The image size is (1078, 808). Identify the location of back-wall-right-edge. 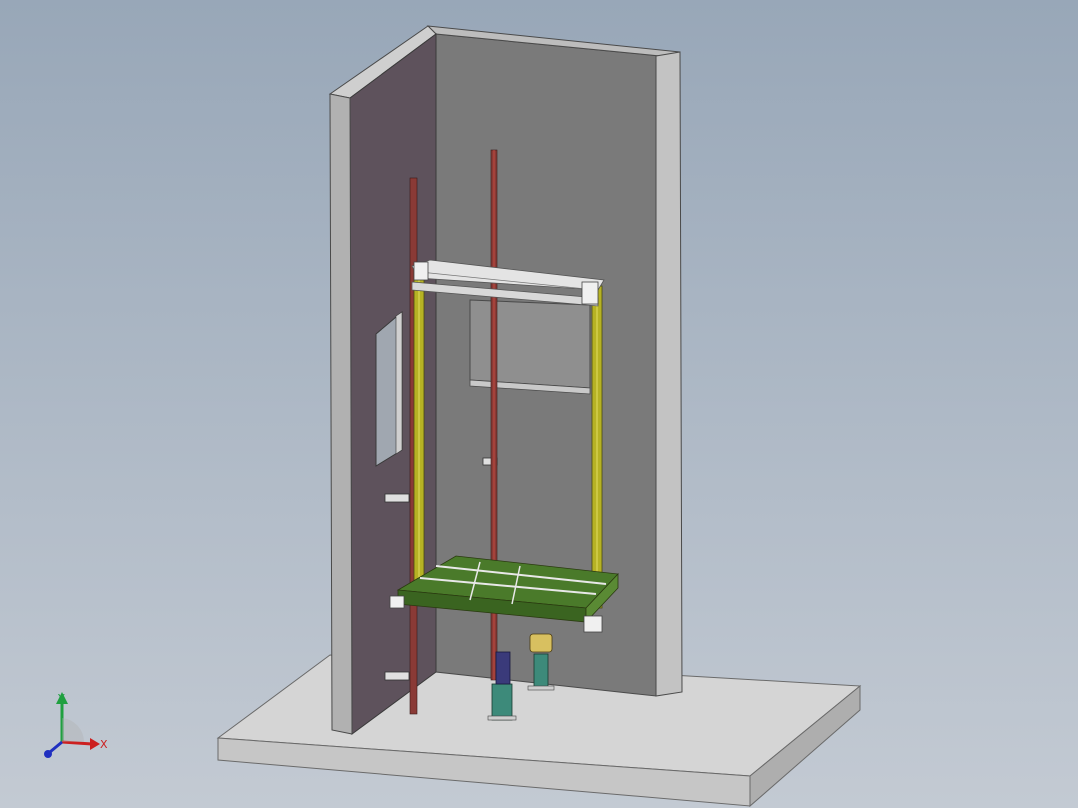
(669, 374).